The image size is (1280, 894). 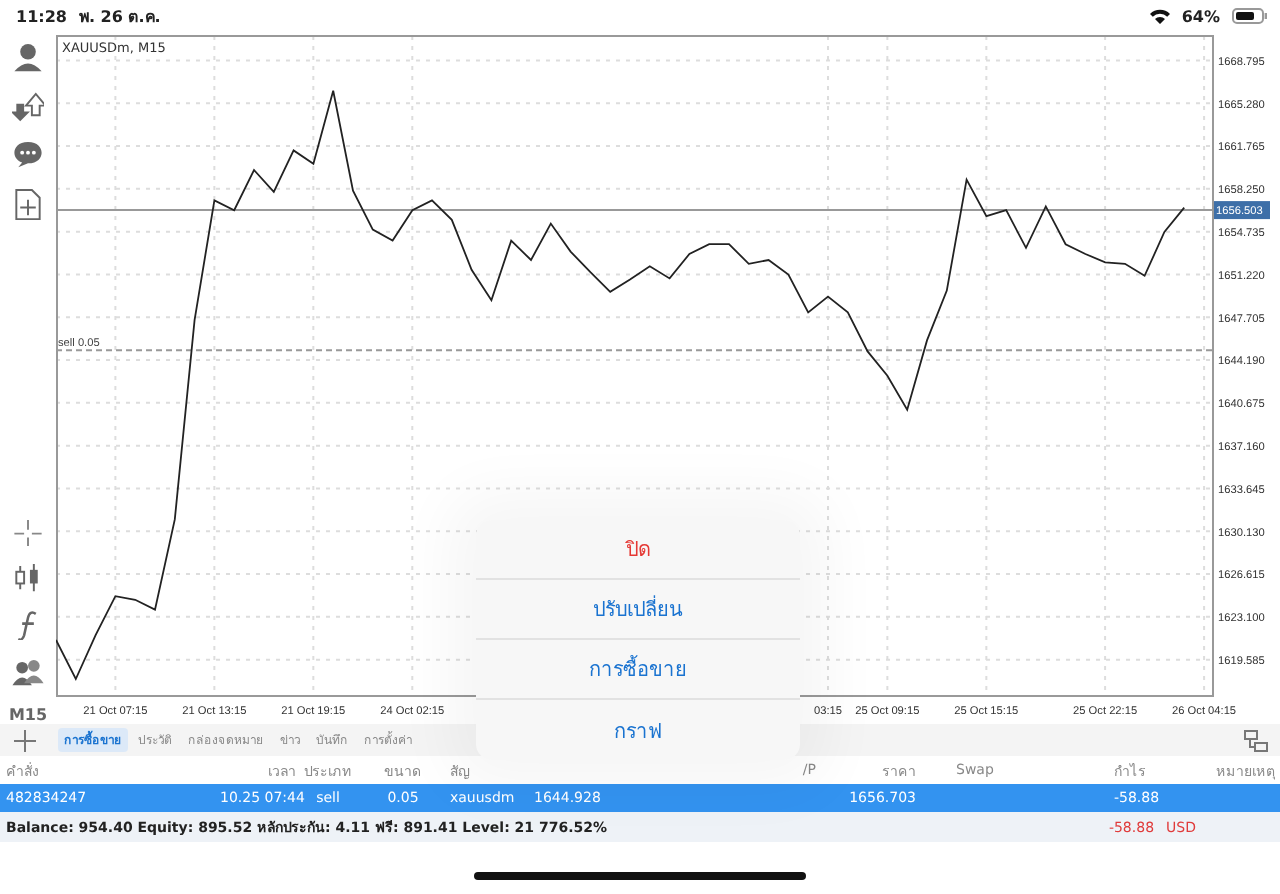 I want to click on account-icon, so click(x=28, y=58).